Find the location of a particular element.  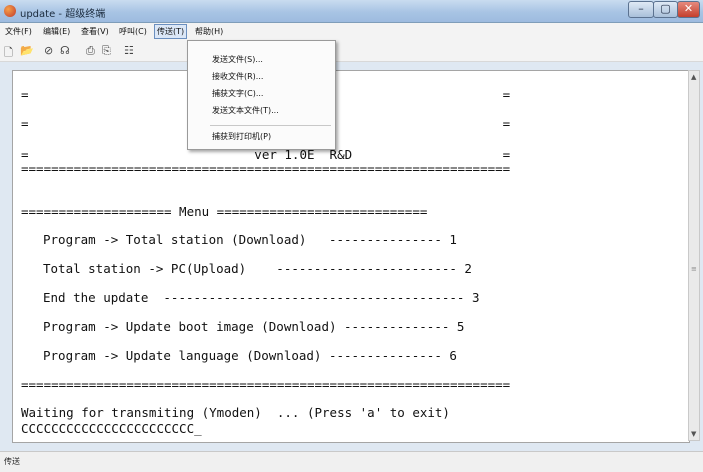

menu-help: 帮助(H) is located at coordinates (209, 31).